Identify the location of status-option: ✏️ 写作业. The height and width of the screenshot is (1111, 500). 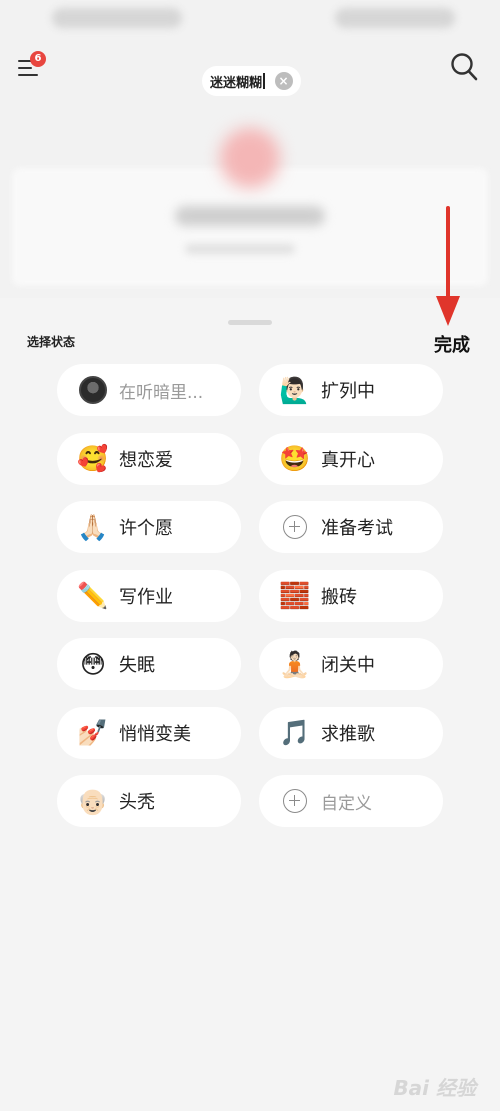
(149, 595).